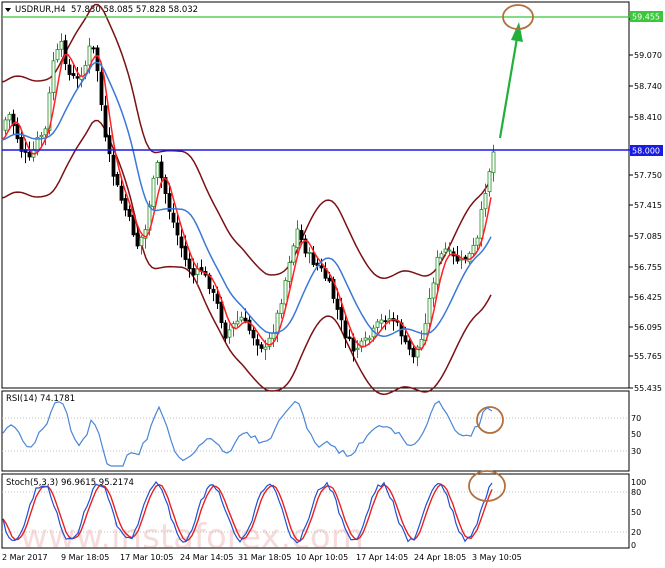  I want to click on price-tick: 58.740, so click(648, 86).